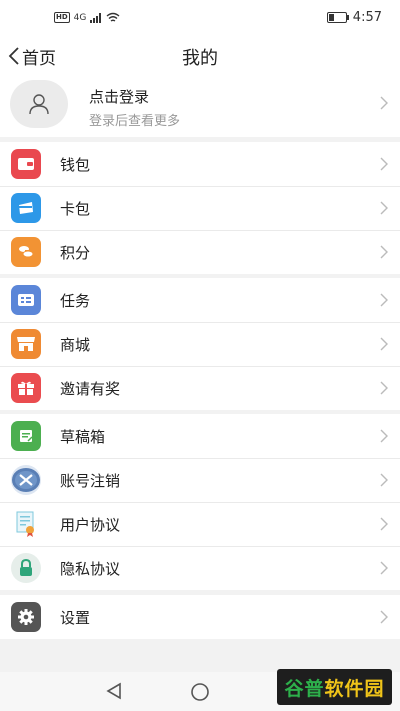  What do you see at coordinates (200, 252) in the screenshot?
I see `menu-item-points: 积分` at bounding box center [200, 252].